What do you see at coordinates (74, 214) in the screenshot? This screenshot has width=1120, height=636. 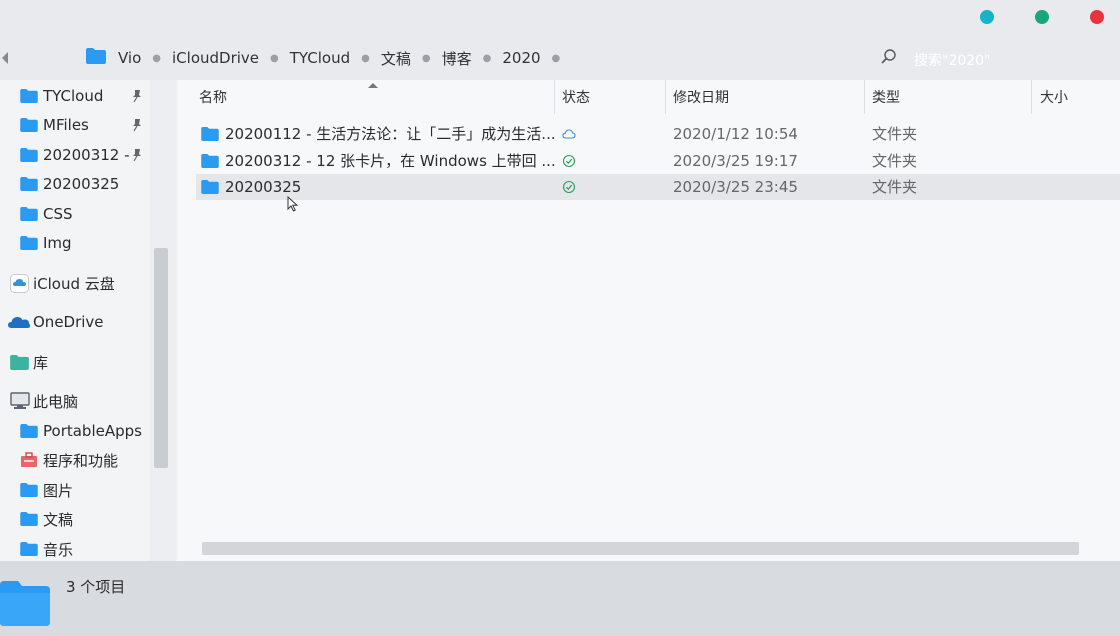 I see `sidebar-item-css: CSS` at bounding box center [74, 214].